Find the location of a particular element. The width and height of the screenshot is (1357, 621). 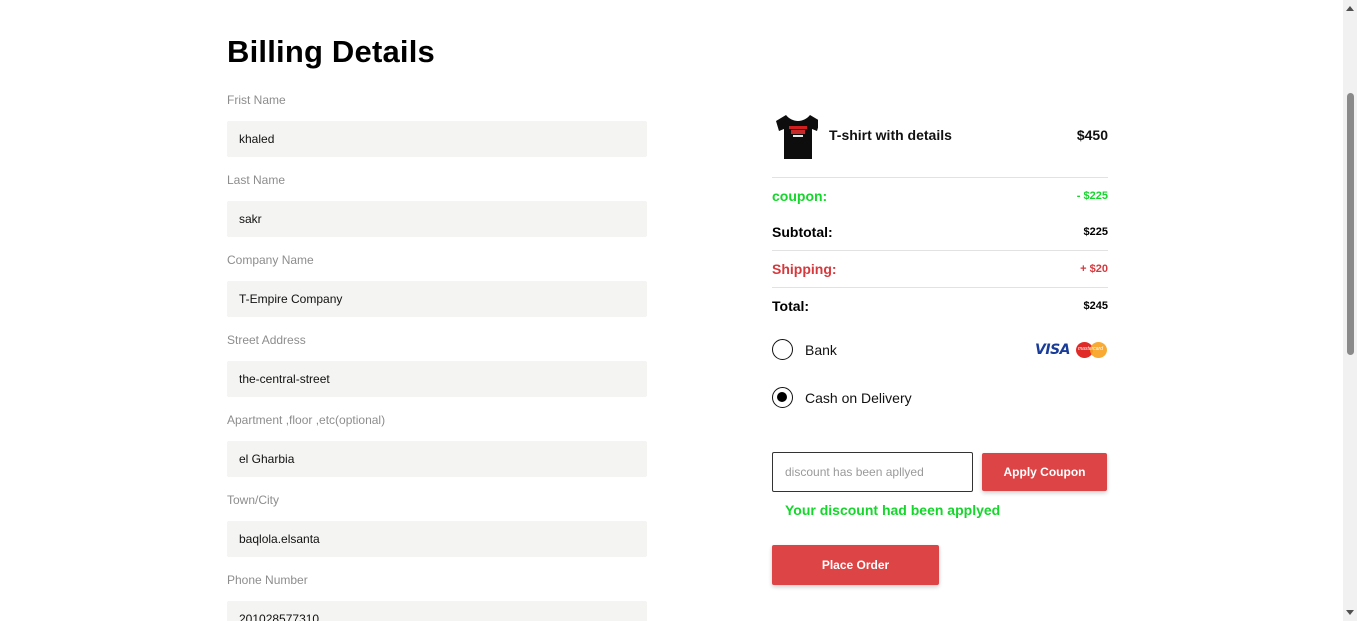

street-address-label: Street Address is located at coordinates (266, 340).